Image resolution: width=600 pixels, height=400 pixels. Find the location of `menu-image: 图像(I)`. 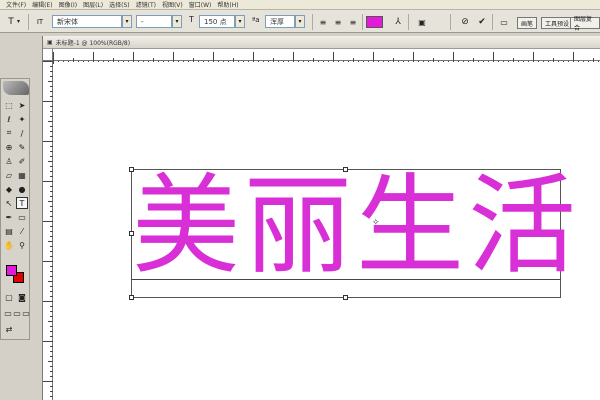

menu-image: 图像(I) is located at coordinates (68, 4).